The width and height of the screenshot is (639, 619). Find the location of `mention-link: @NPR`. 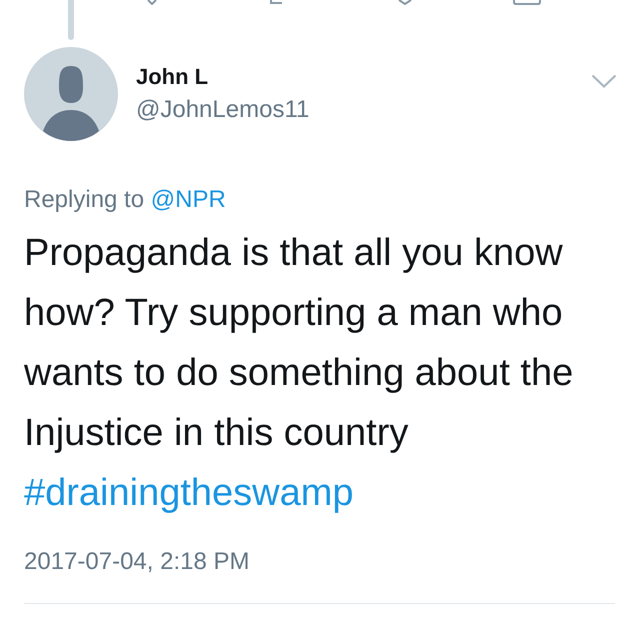

mention-link: @NPR is located at coordinates (188, 199).